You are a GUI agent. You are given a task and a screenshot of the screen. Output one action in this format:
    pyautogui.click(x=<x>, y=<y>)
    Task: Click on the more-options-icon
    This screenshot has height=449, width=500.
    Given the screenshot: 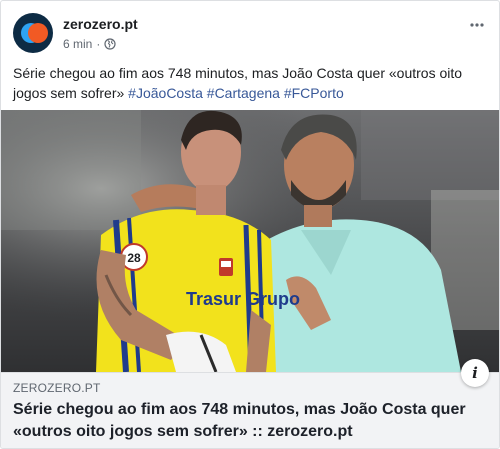 What is the action you would take?
    pyautogui.click(x=477, y=25)
    